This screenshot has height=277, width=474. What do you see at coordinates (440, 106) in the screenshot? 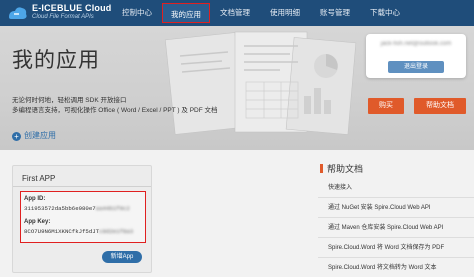
I see `help-docs-button: 帮助文档` at bounding box center [440, 106].